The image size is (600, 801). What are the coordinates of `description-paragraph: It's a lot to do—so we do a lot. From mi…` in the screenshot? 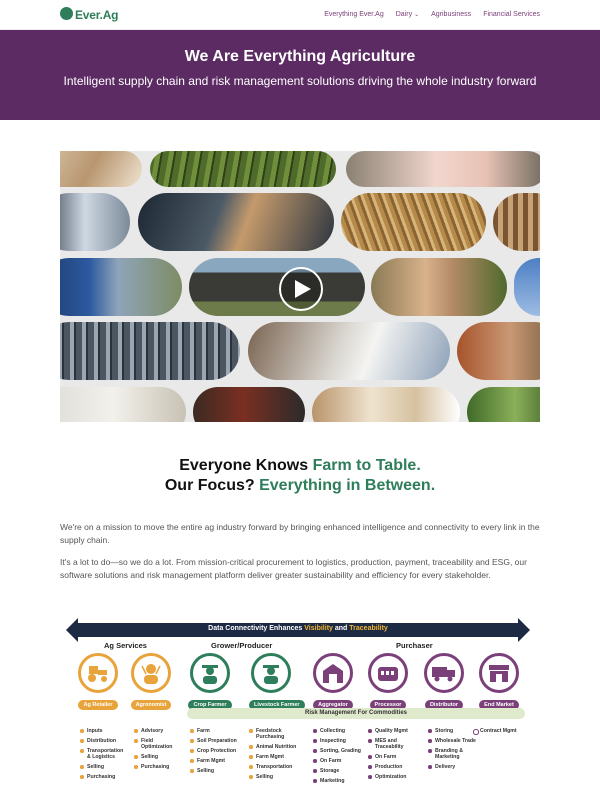 It's located at (293, 568).